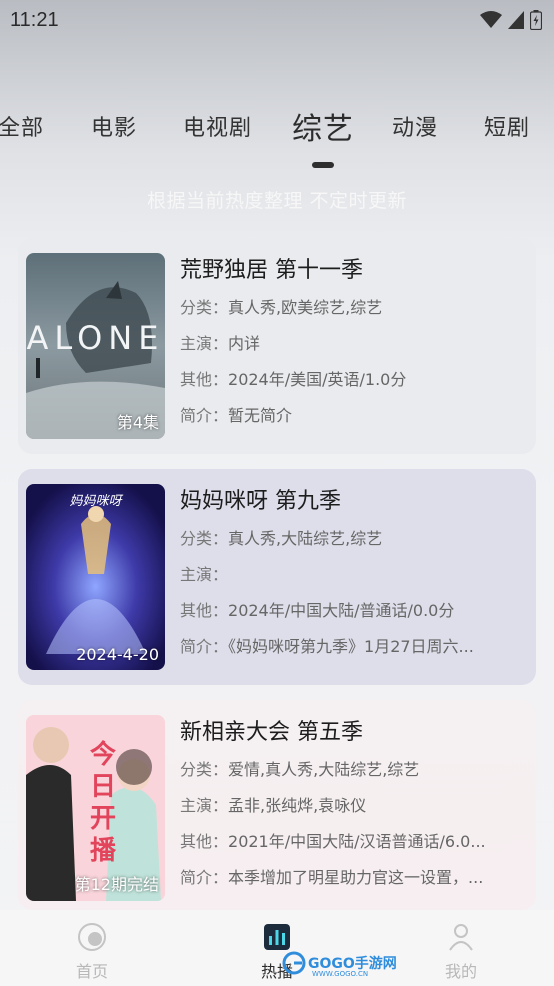 Image resolution: width=554 pixels, height=986 pixels. Describe the element at coordinates (297, 805) in the screenshot. I see `cast-value: 孟非,张纯烨,袁咏仪` at that location.